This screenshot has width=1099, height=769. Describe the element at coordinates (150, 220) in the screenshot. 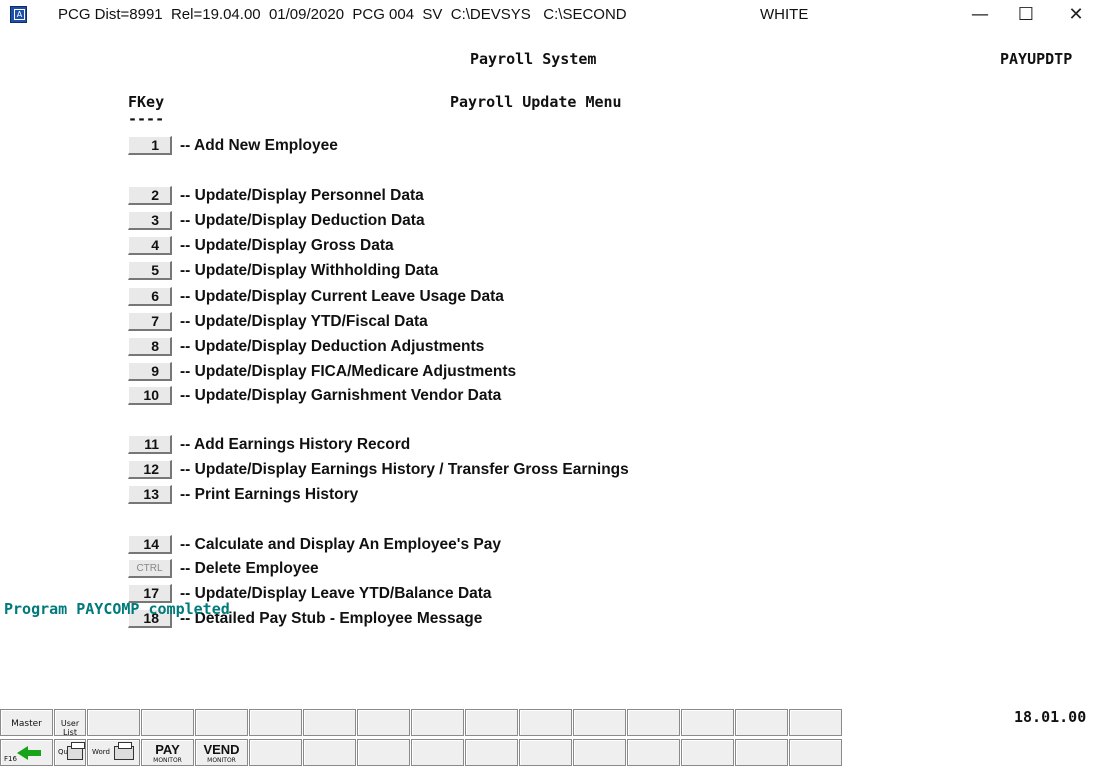

I see `fkey-button-3: 3` at that location.